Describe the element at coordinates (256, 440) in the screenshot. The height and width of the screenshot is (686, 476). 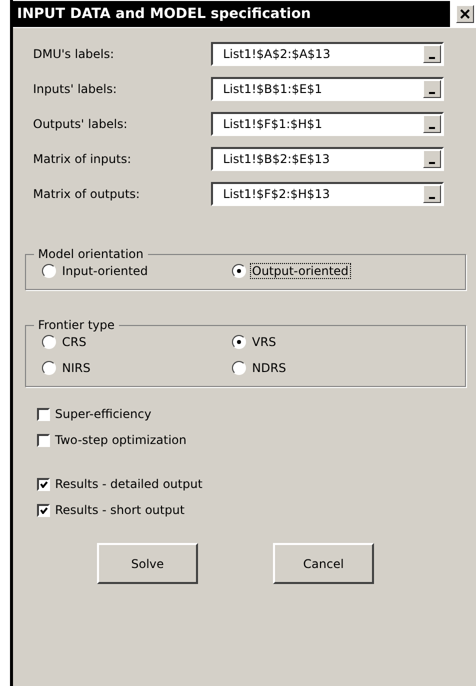
I see `checkbox-option: Two-step optimization` at that location.